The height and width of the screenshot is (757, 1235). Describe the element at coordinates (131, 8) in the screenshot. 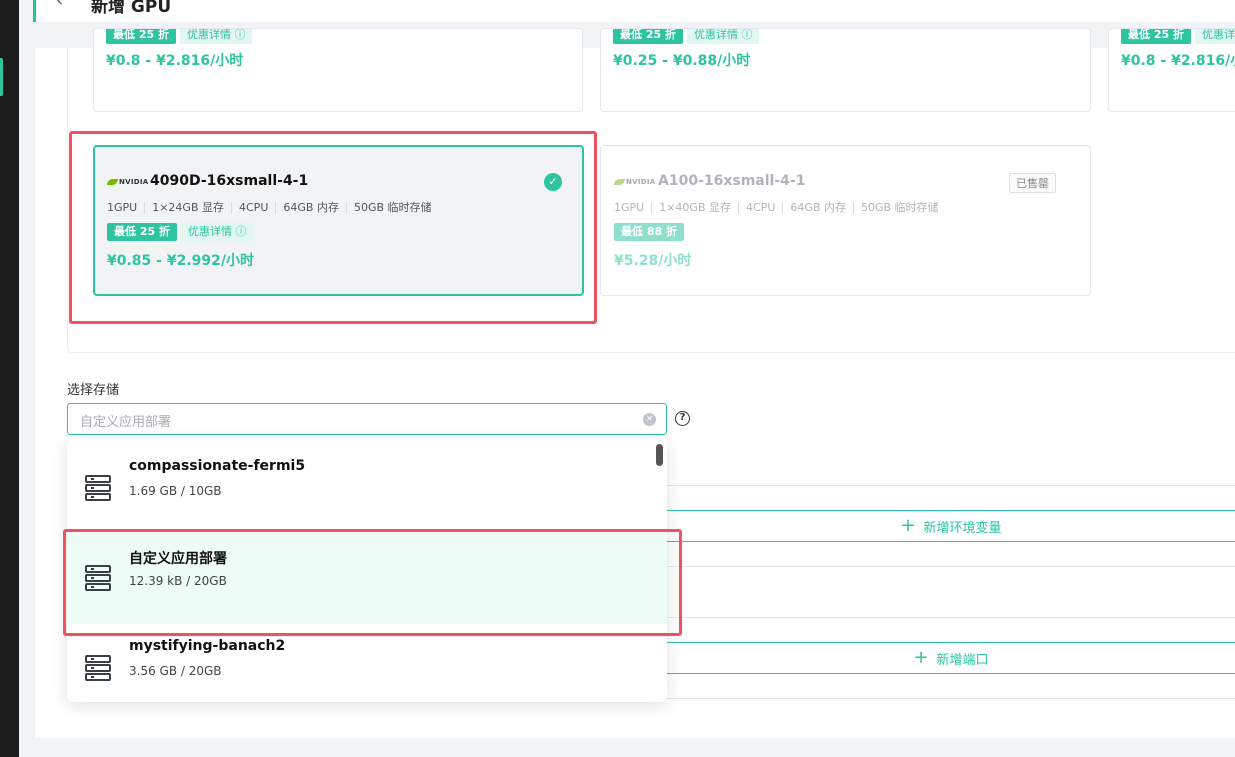

I see `page-title: 新增 GPU` at that location.